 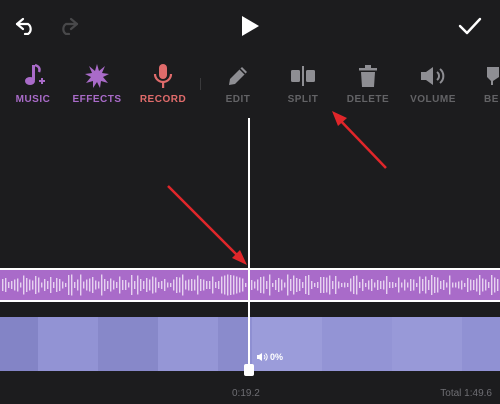 What do you see at coordinates (491, 99) in the screenshot?
I see `tool-partial-label: BE` at bounding box center [491, 99].